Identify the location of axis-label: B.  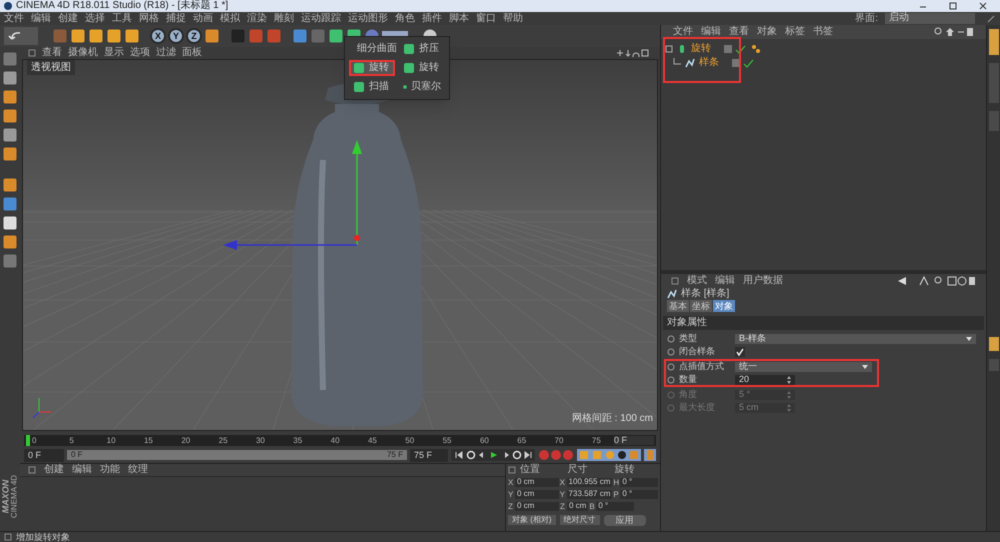
(592, 506).